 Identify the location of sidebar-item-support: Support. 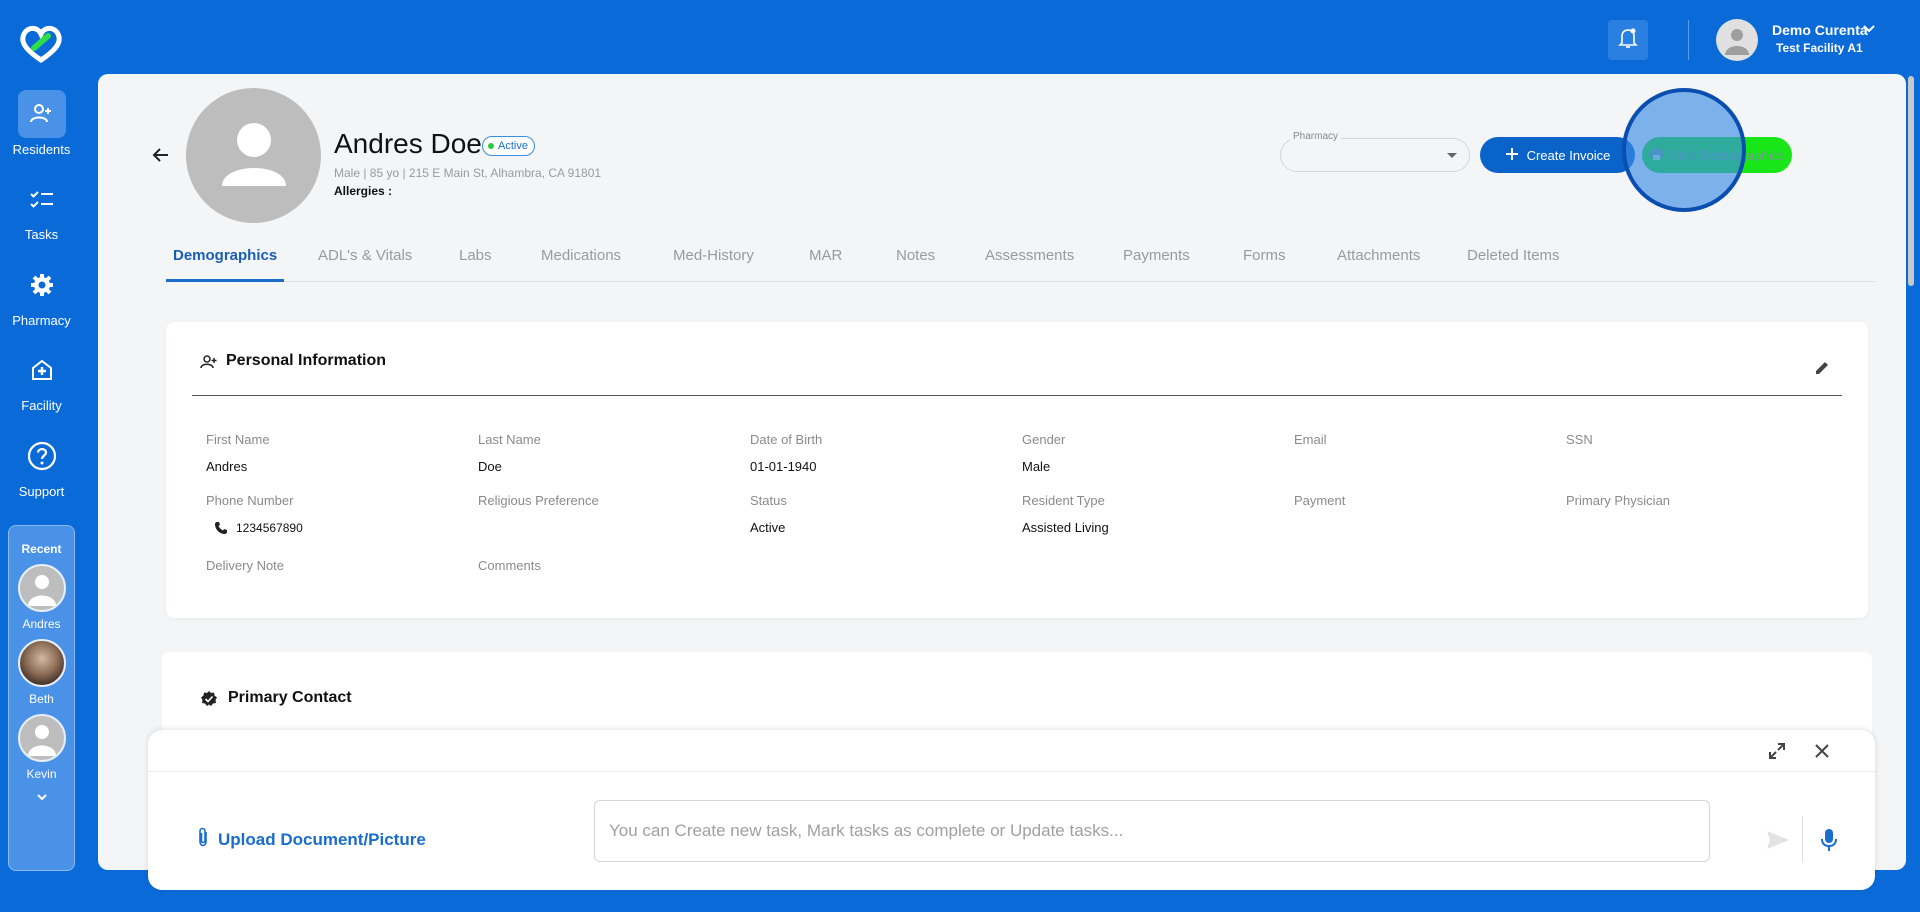
(41, 465).